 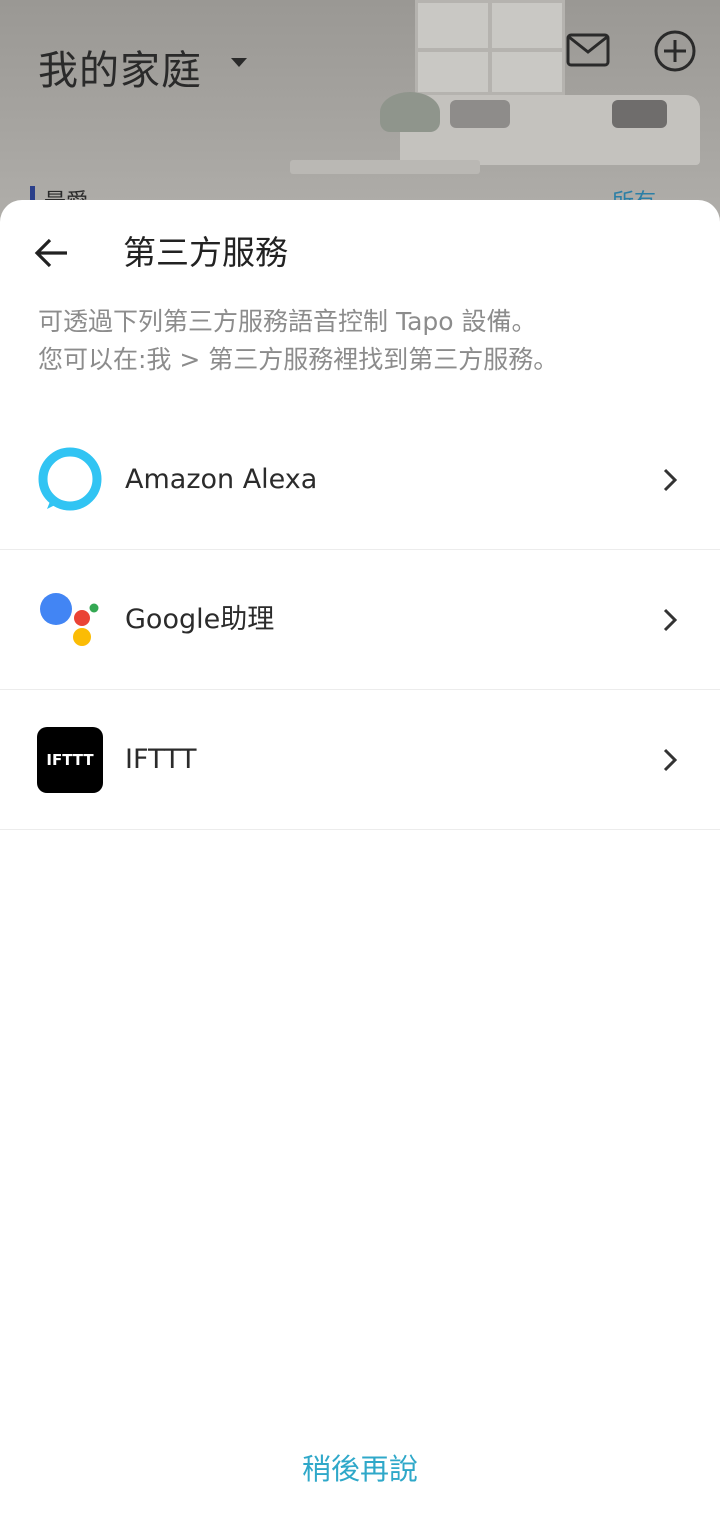 What do you see at coordinates (69, 619) in the screenshot?
I see `google-assistant-icon` at bounding box center [69, 619].